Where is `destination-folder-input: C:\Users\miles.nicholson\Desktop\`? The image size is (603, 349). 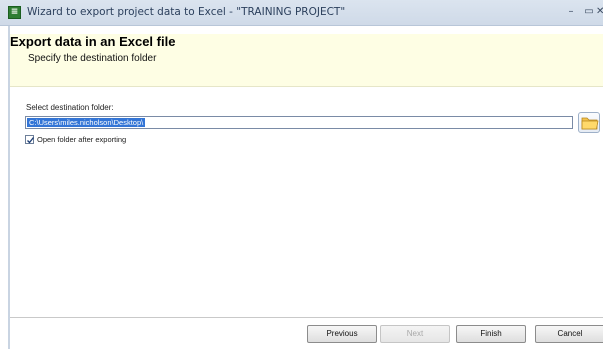
destination-folder-input: C:\Users\miles.nicholson\Desktop\ is located at coordinates (299, 122).